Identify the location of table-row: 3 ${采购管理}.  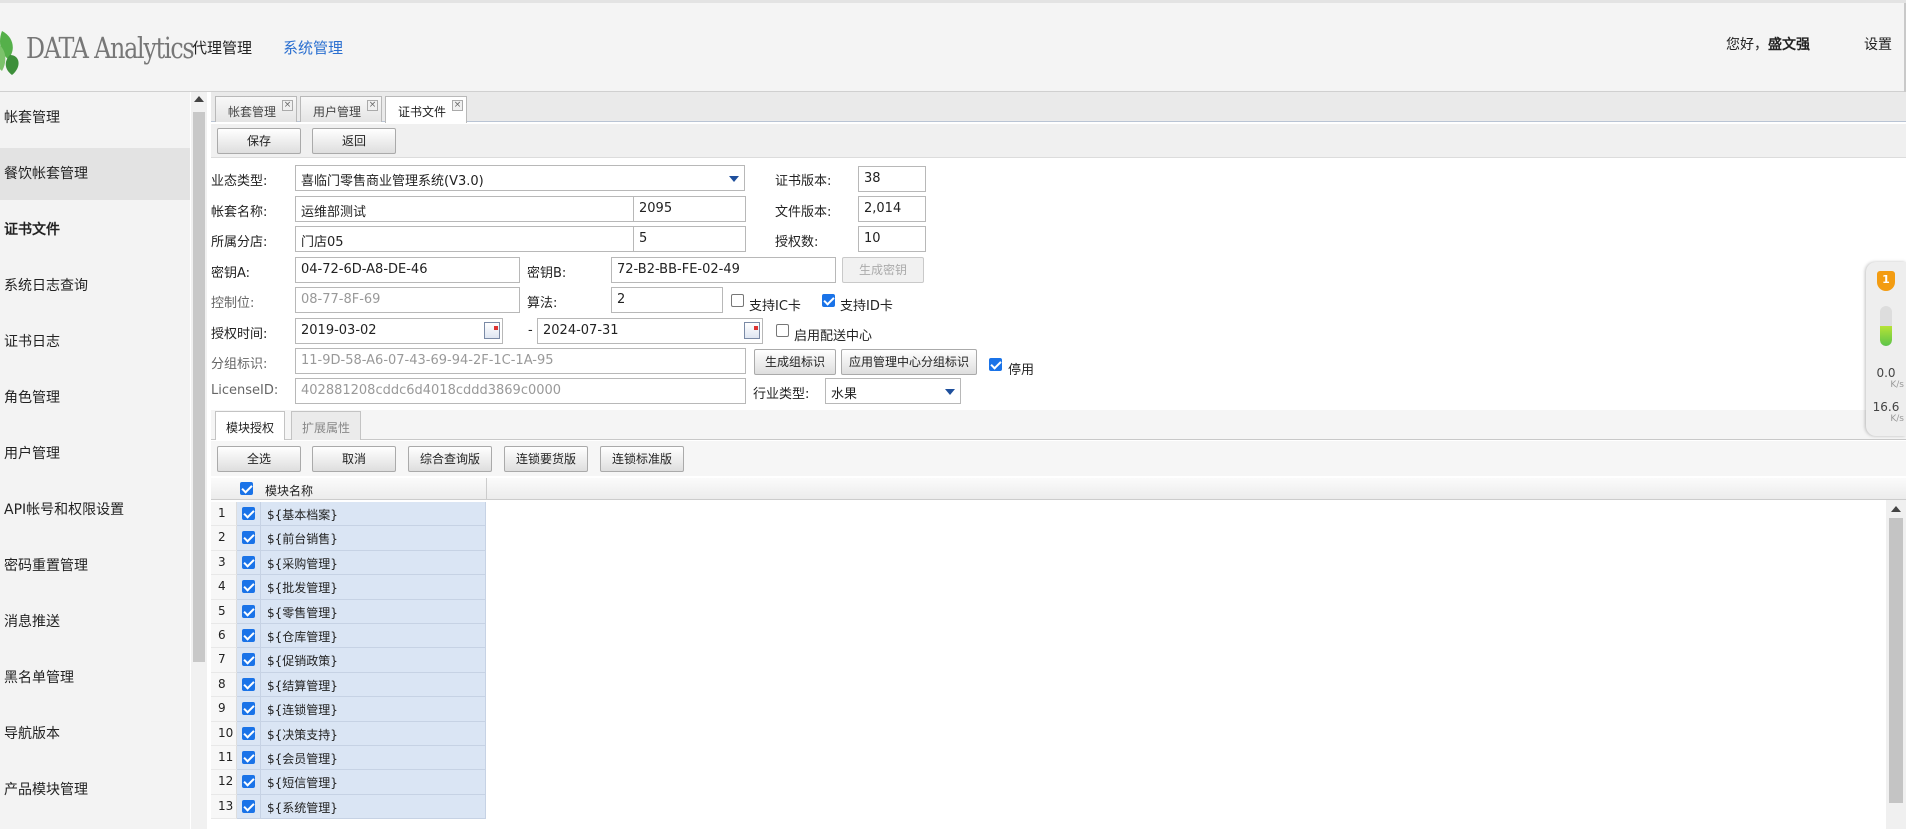
(348, 563).